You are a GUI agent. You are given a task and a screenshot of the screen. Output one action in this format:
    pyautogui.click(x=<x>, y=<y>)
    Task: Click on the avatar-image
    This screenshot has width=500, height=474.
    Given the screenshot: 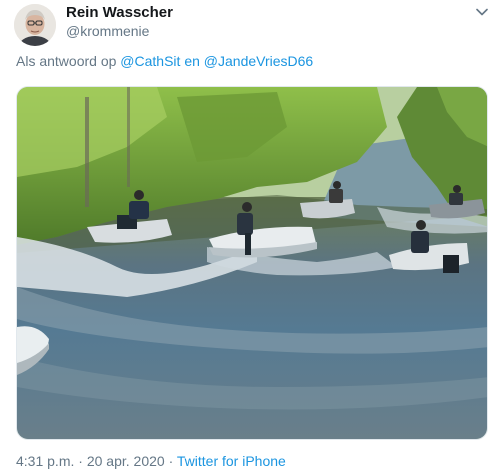 What is the action you would take?
    pyautogui.click(x=35, y=25)
    